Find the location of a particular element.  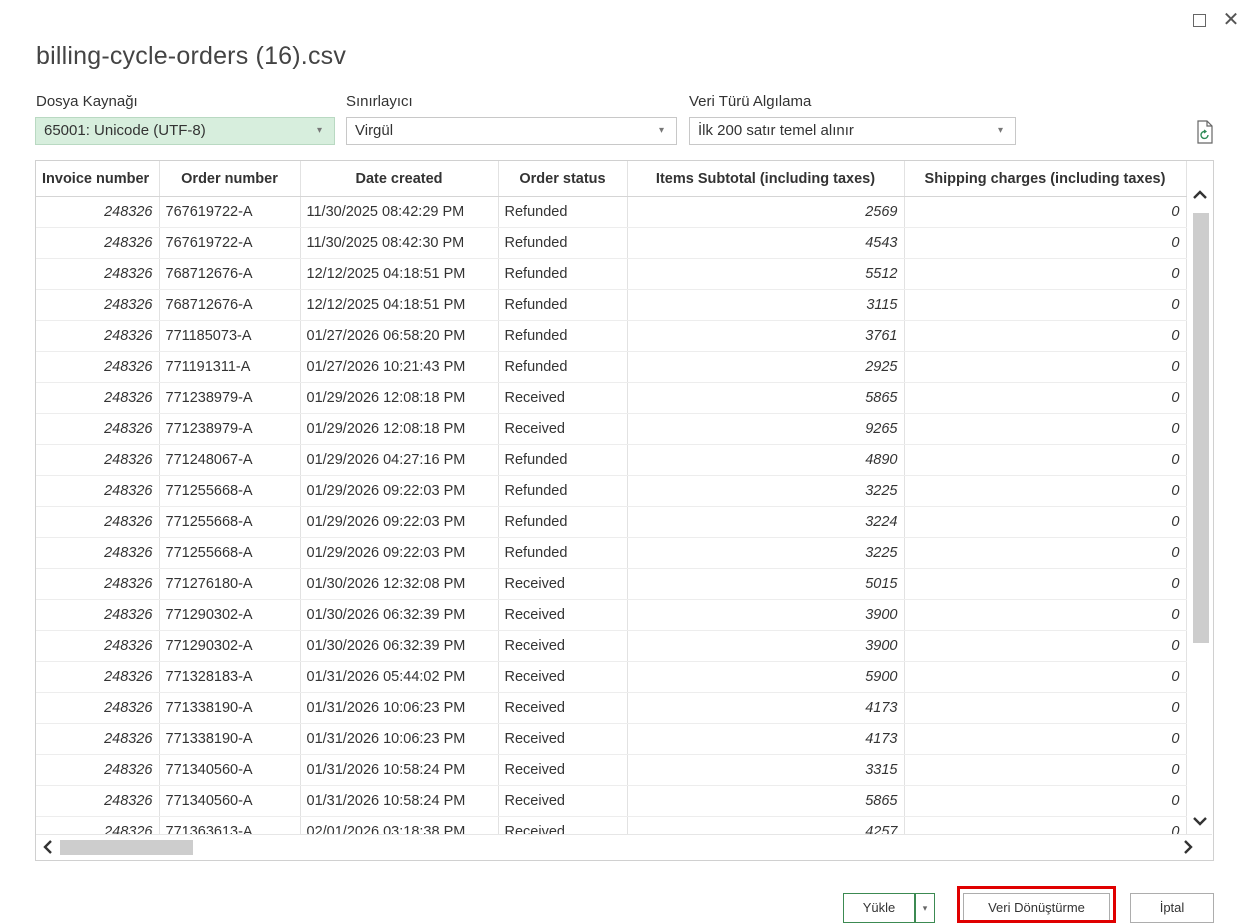

load-button: Yükle is located at coordinates (879, 908).